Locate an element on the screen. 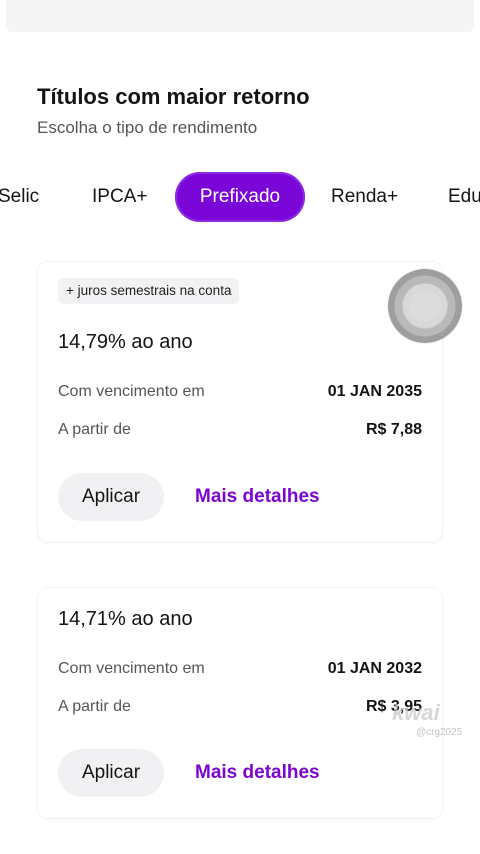 This screenshot has width=480, height=854. maturity-value: 01 JAN 2035 is located at coordinates (374, 391).